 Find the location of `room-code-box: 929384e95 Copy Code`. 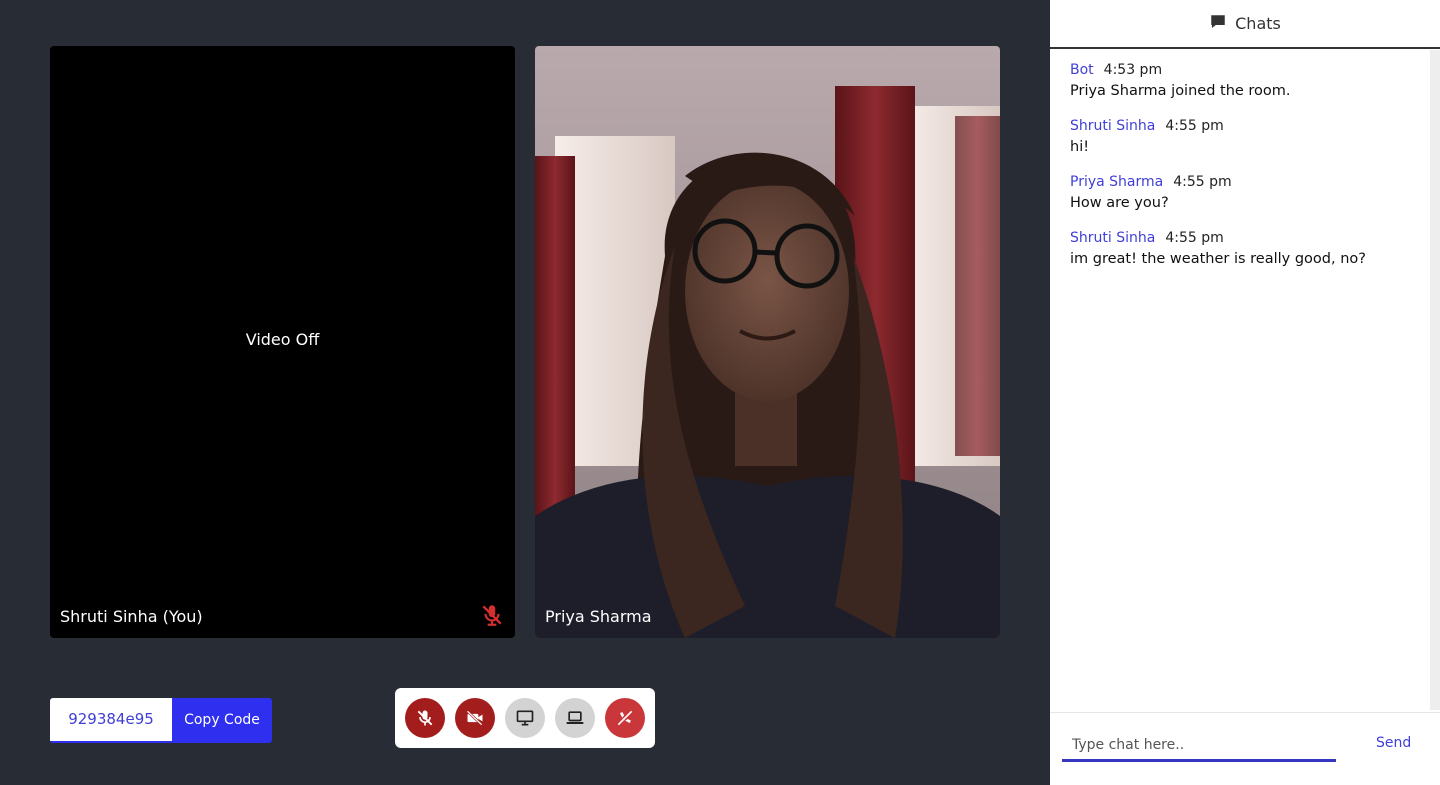

room-code-box: 929384e95 Copy Code is located at coordinates (161, 720).